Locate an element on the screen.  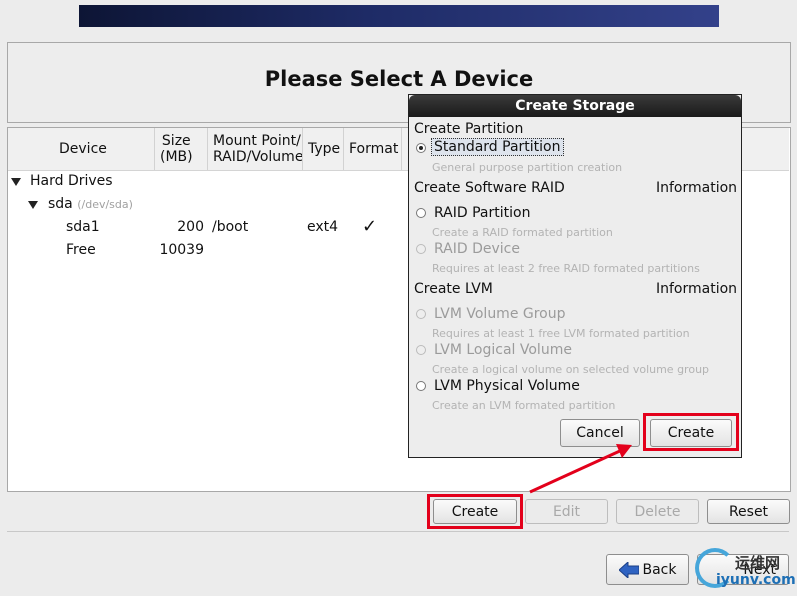
option-raid-partition: RAID Partition is located at coordinates (482, 213).